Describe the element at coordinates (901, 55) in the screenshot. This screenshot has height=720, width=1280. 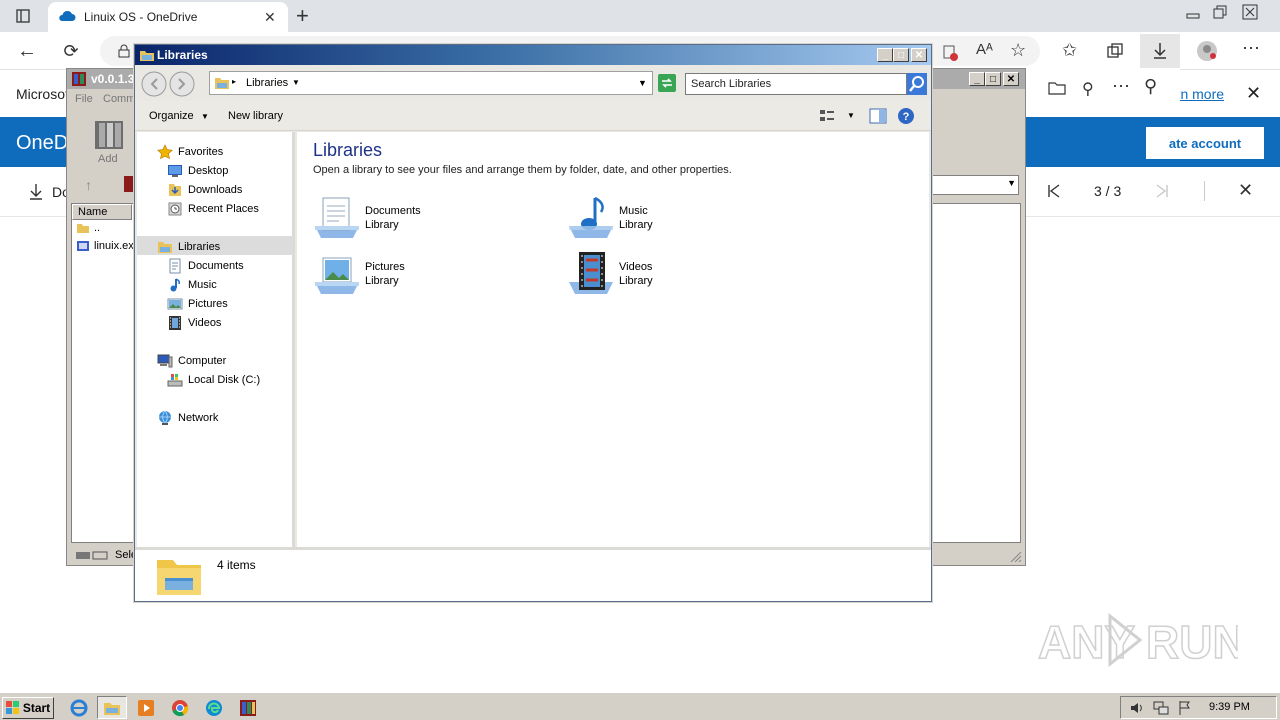
I see `maximize-button: □` at that location.